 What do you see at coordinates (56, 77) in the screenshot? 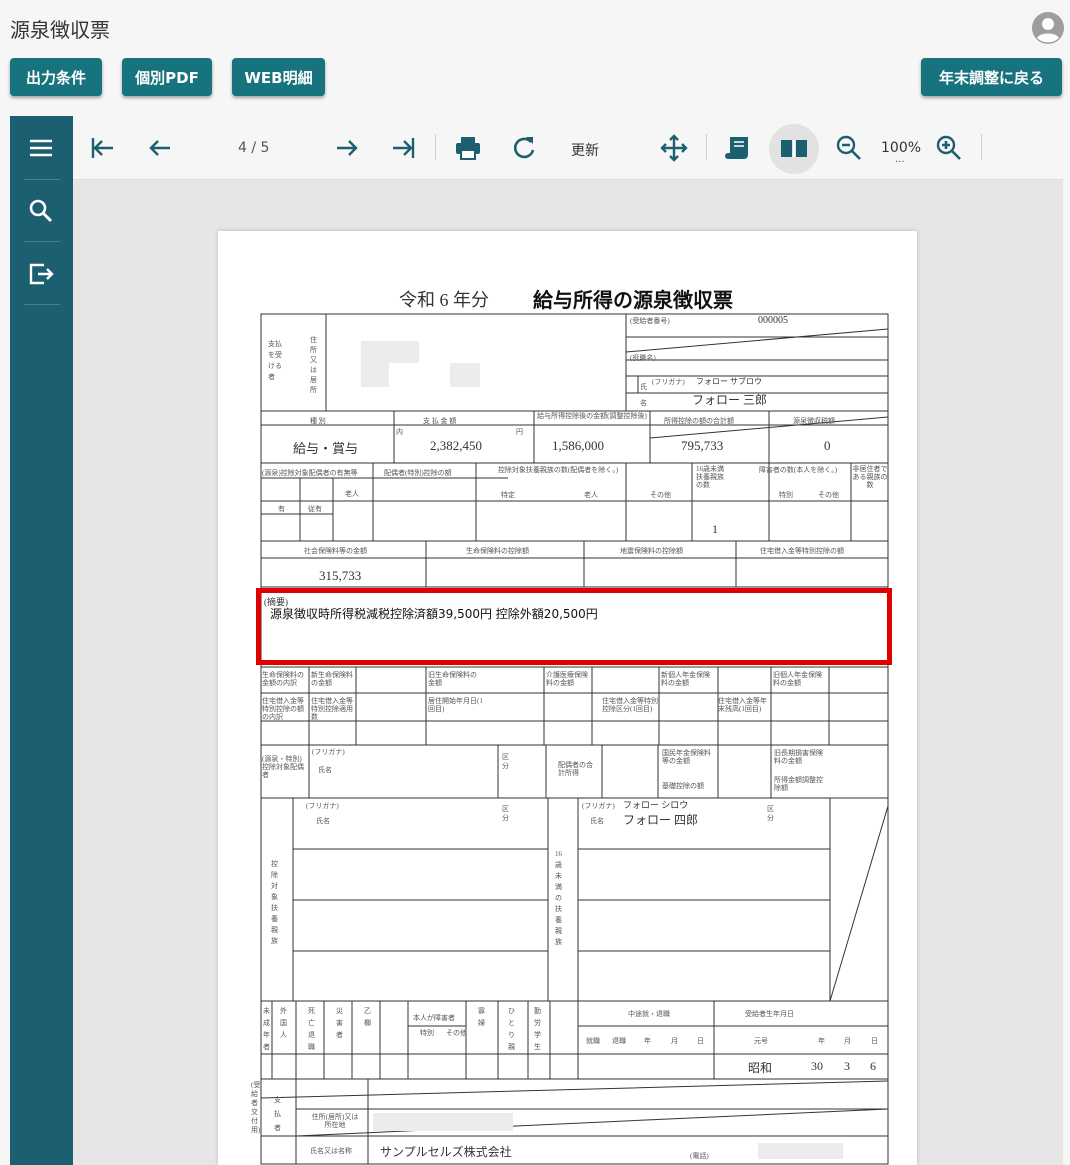
I see `output-conditions-button: 出力条件` at bounding box center [56, 77].